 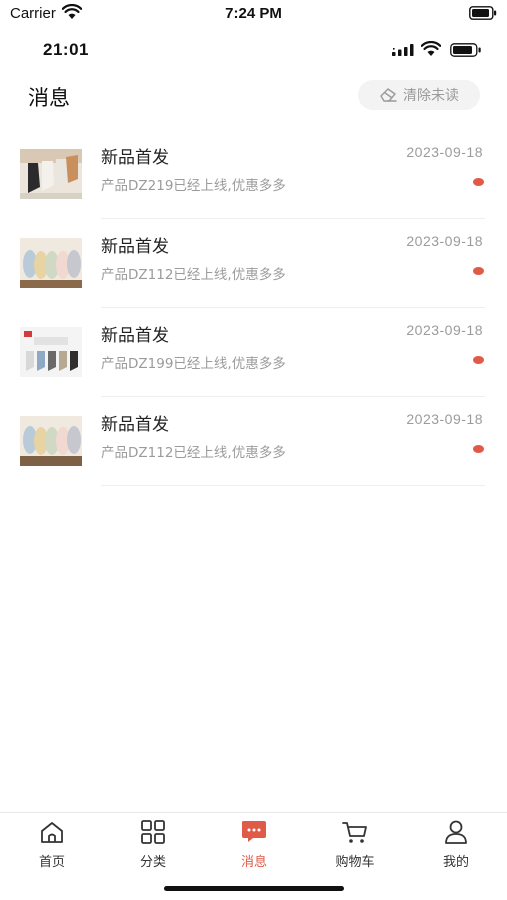 I want to click on message-description: 产品DZ219已经上线,优惠多多, so click(x=193, y=186).